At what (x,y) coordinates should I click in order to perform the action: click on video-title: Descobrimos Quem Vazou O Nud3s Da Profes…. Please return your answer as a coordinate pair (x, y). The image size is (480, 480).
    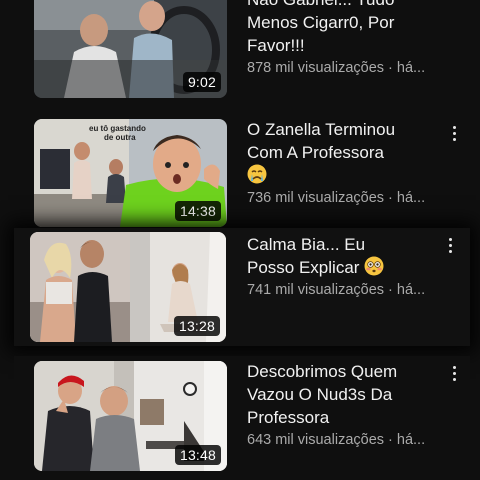
    Looking at the image, I should click on (342, 394).